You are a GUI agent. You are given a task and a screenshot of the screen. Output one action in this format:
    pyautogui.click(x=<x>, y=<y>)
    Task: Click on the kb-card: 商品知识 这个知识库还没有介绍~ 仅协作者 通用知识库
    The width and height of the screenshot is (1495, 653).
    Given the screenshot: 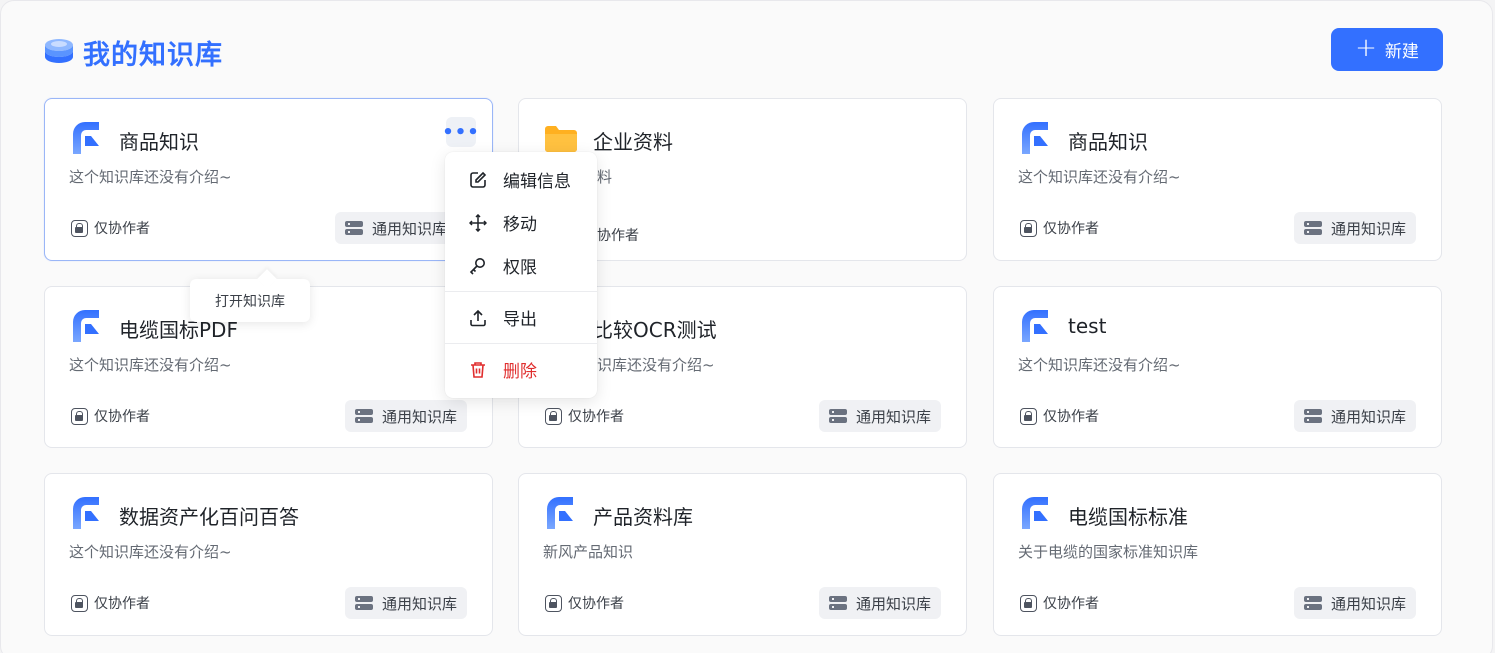 What is the action you would take?
    pyautogui.click(x=1217, y=179)
    